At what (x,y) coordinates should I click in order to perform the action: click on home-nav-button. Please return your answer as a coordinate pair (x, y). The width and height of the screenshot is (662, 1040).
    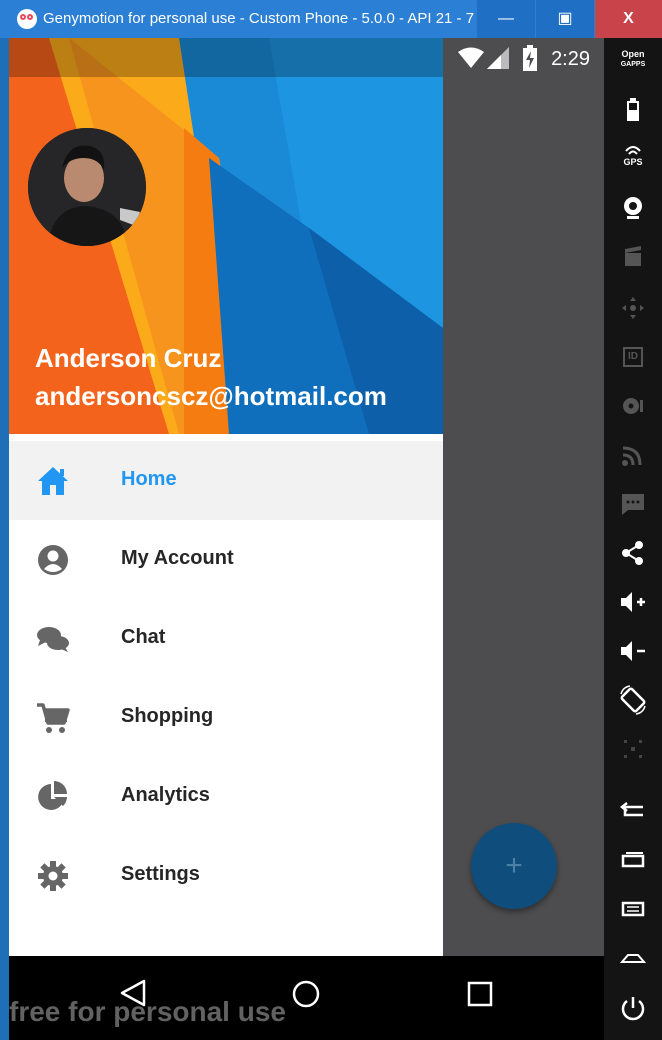
    Looking at the image, I should click on (306, 994).